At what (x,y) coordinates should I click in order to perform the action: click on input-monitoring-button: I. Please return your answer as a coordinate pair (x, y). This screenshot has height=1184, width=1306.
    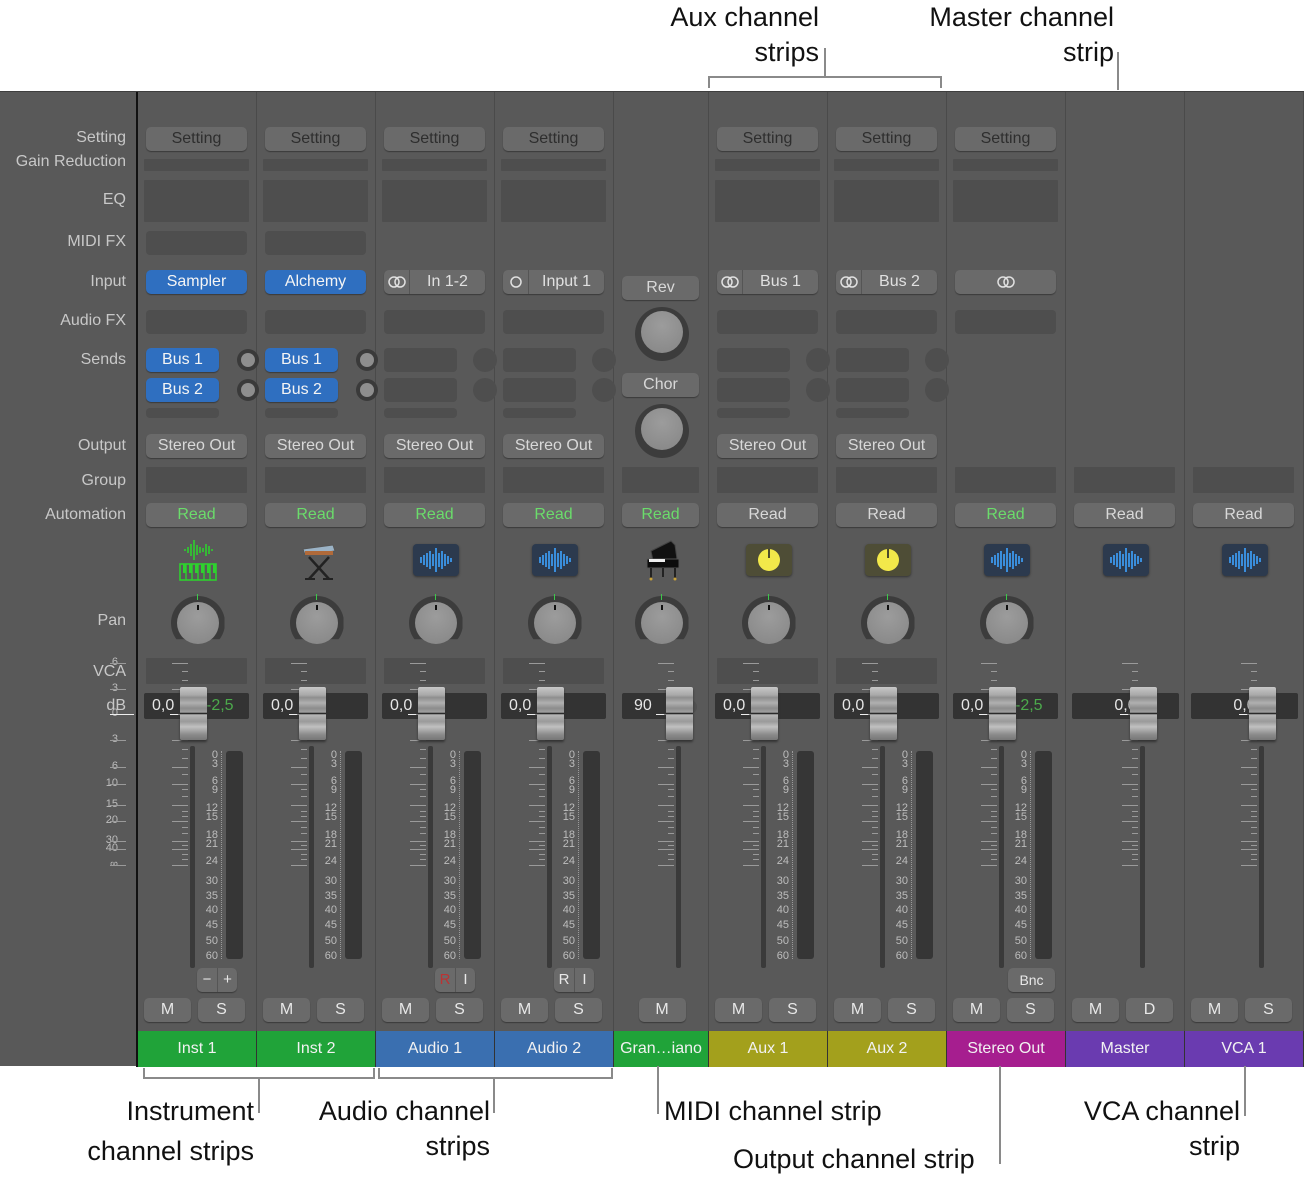
    Looking at the image, I should click on (584, 980).